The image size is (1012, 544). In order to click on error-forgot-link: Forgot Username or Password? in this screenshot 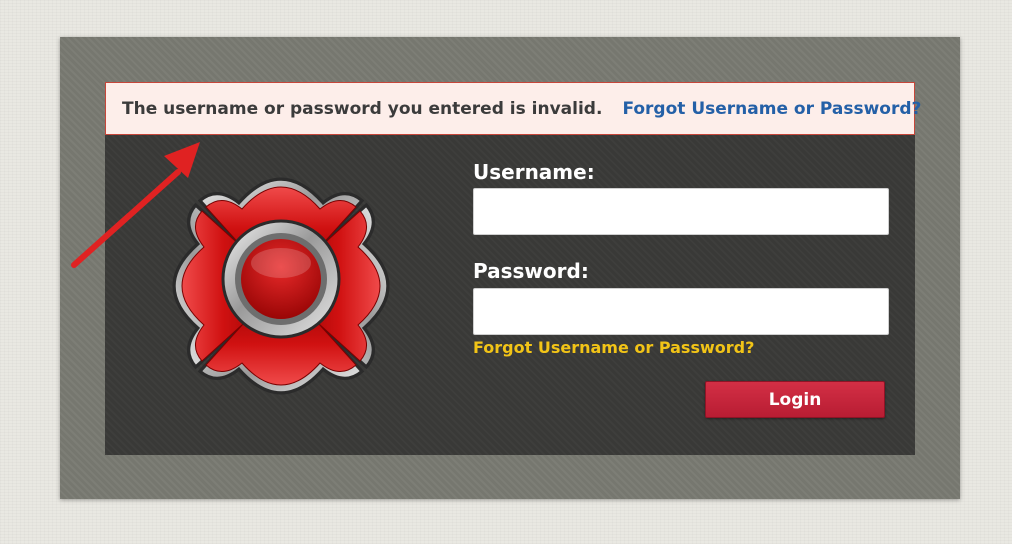, I will do `click(771, 109)`.